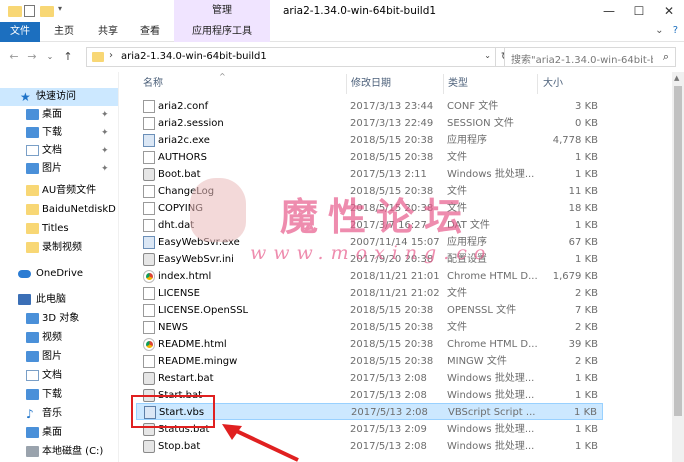 This screenshot has height=462, width=684. Describe the element at coordinates (388, 174) in the screenshot. I see `file-date: 2017/5/13 2:11` at that location.